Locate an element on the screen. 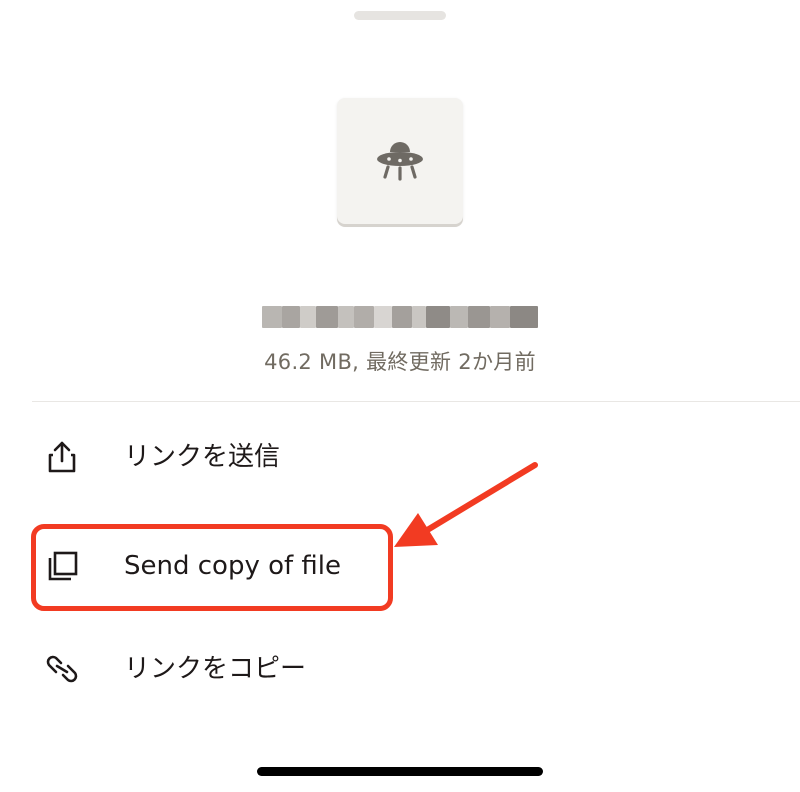  ufo-icon is located at coordinates (400, 161).